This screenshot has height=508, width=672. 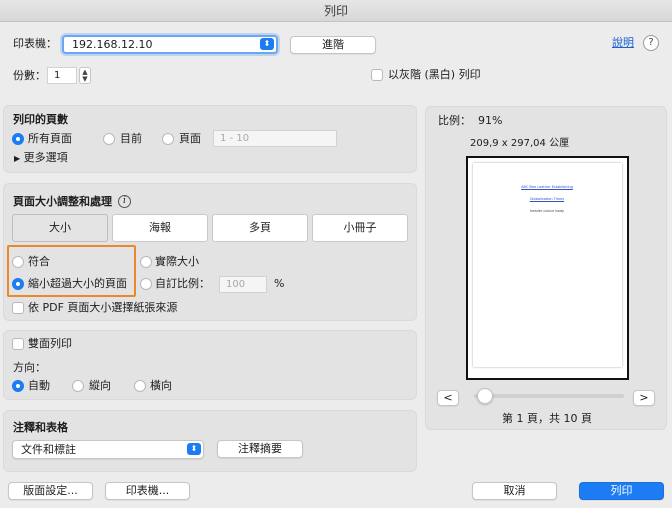 What do you see at coordinates (45, 157) in the screenshot?
I see `more-options-label: 更多選項` at bounding box center [45, 157].